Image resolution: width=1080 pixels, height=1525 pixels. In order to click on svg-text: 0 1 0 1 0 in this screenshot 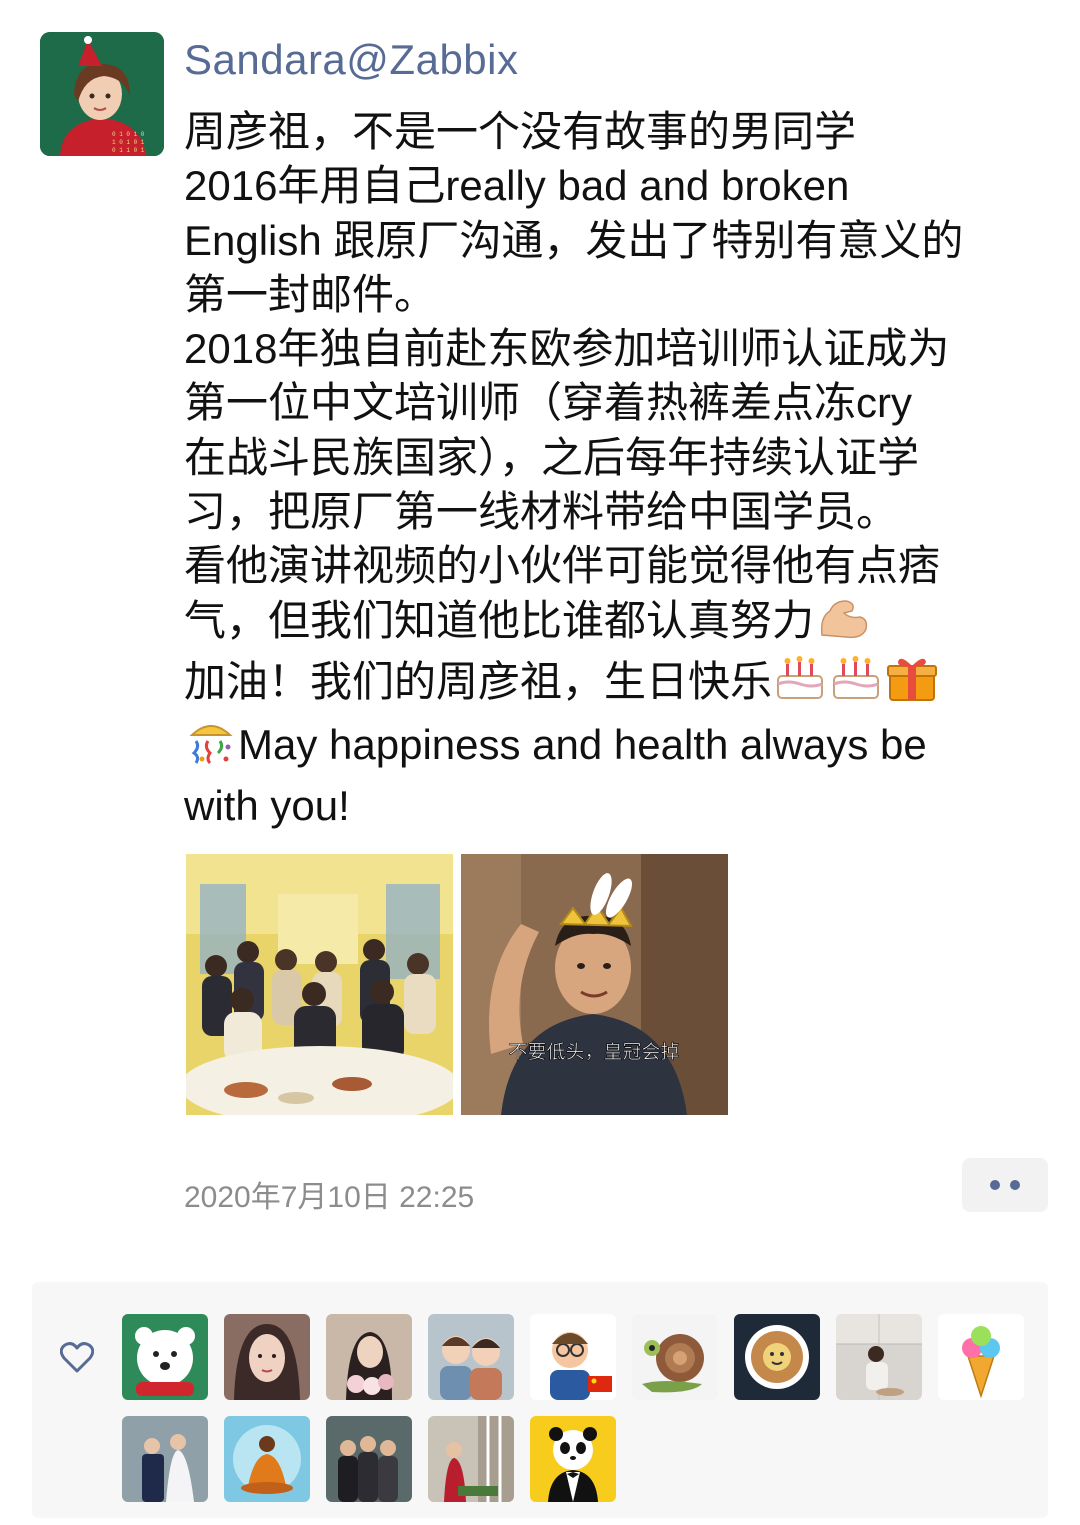, I will do `click(128, 134)`.